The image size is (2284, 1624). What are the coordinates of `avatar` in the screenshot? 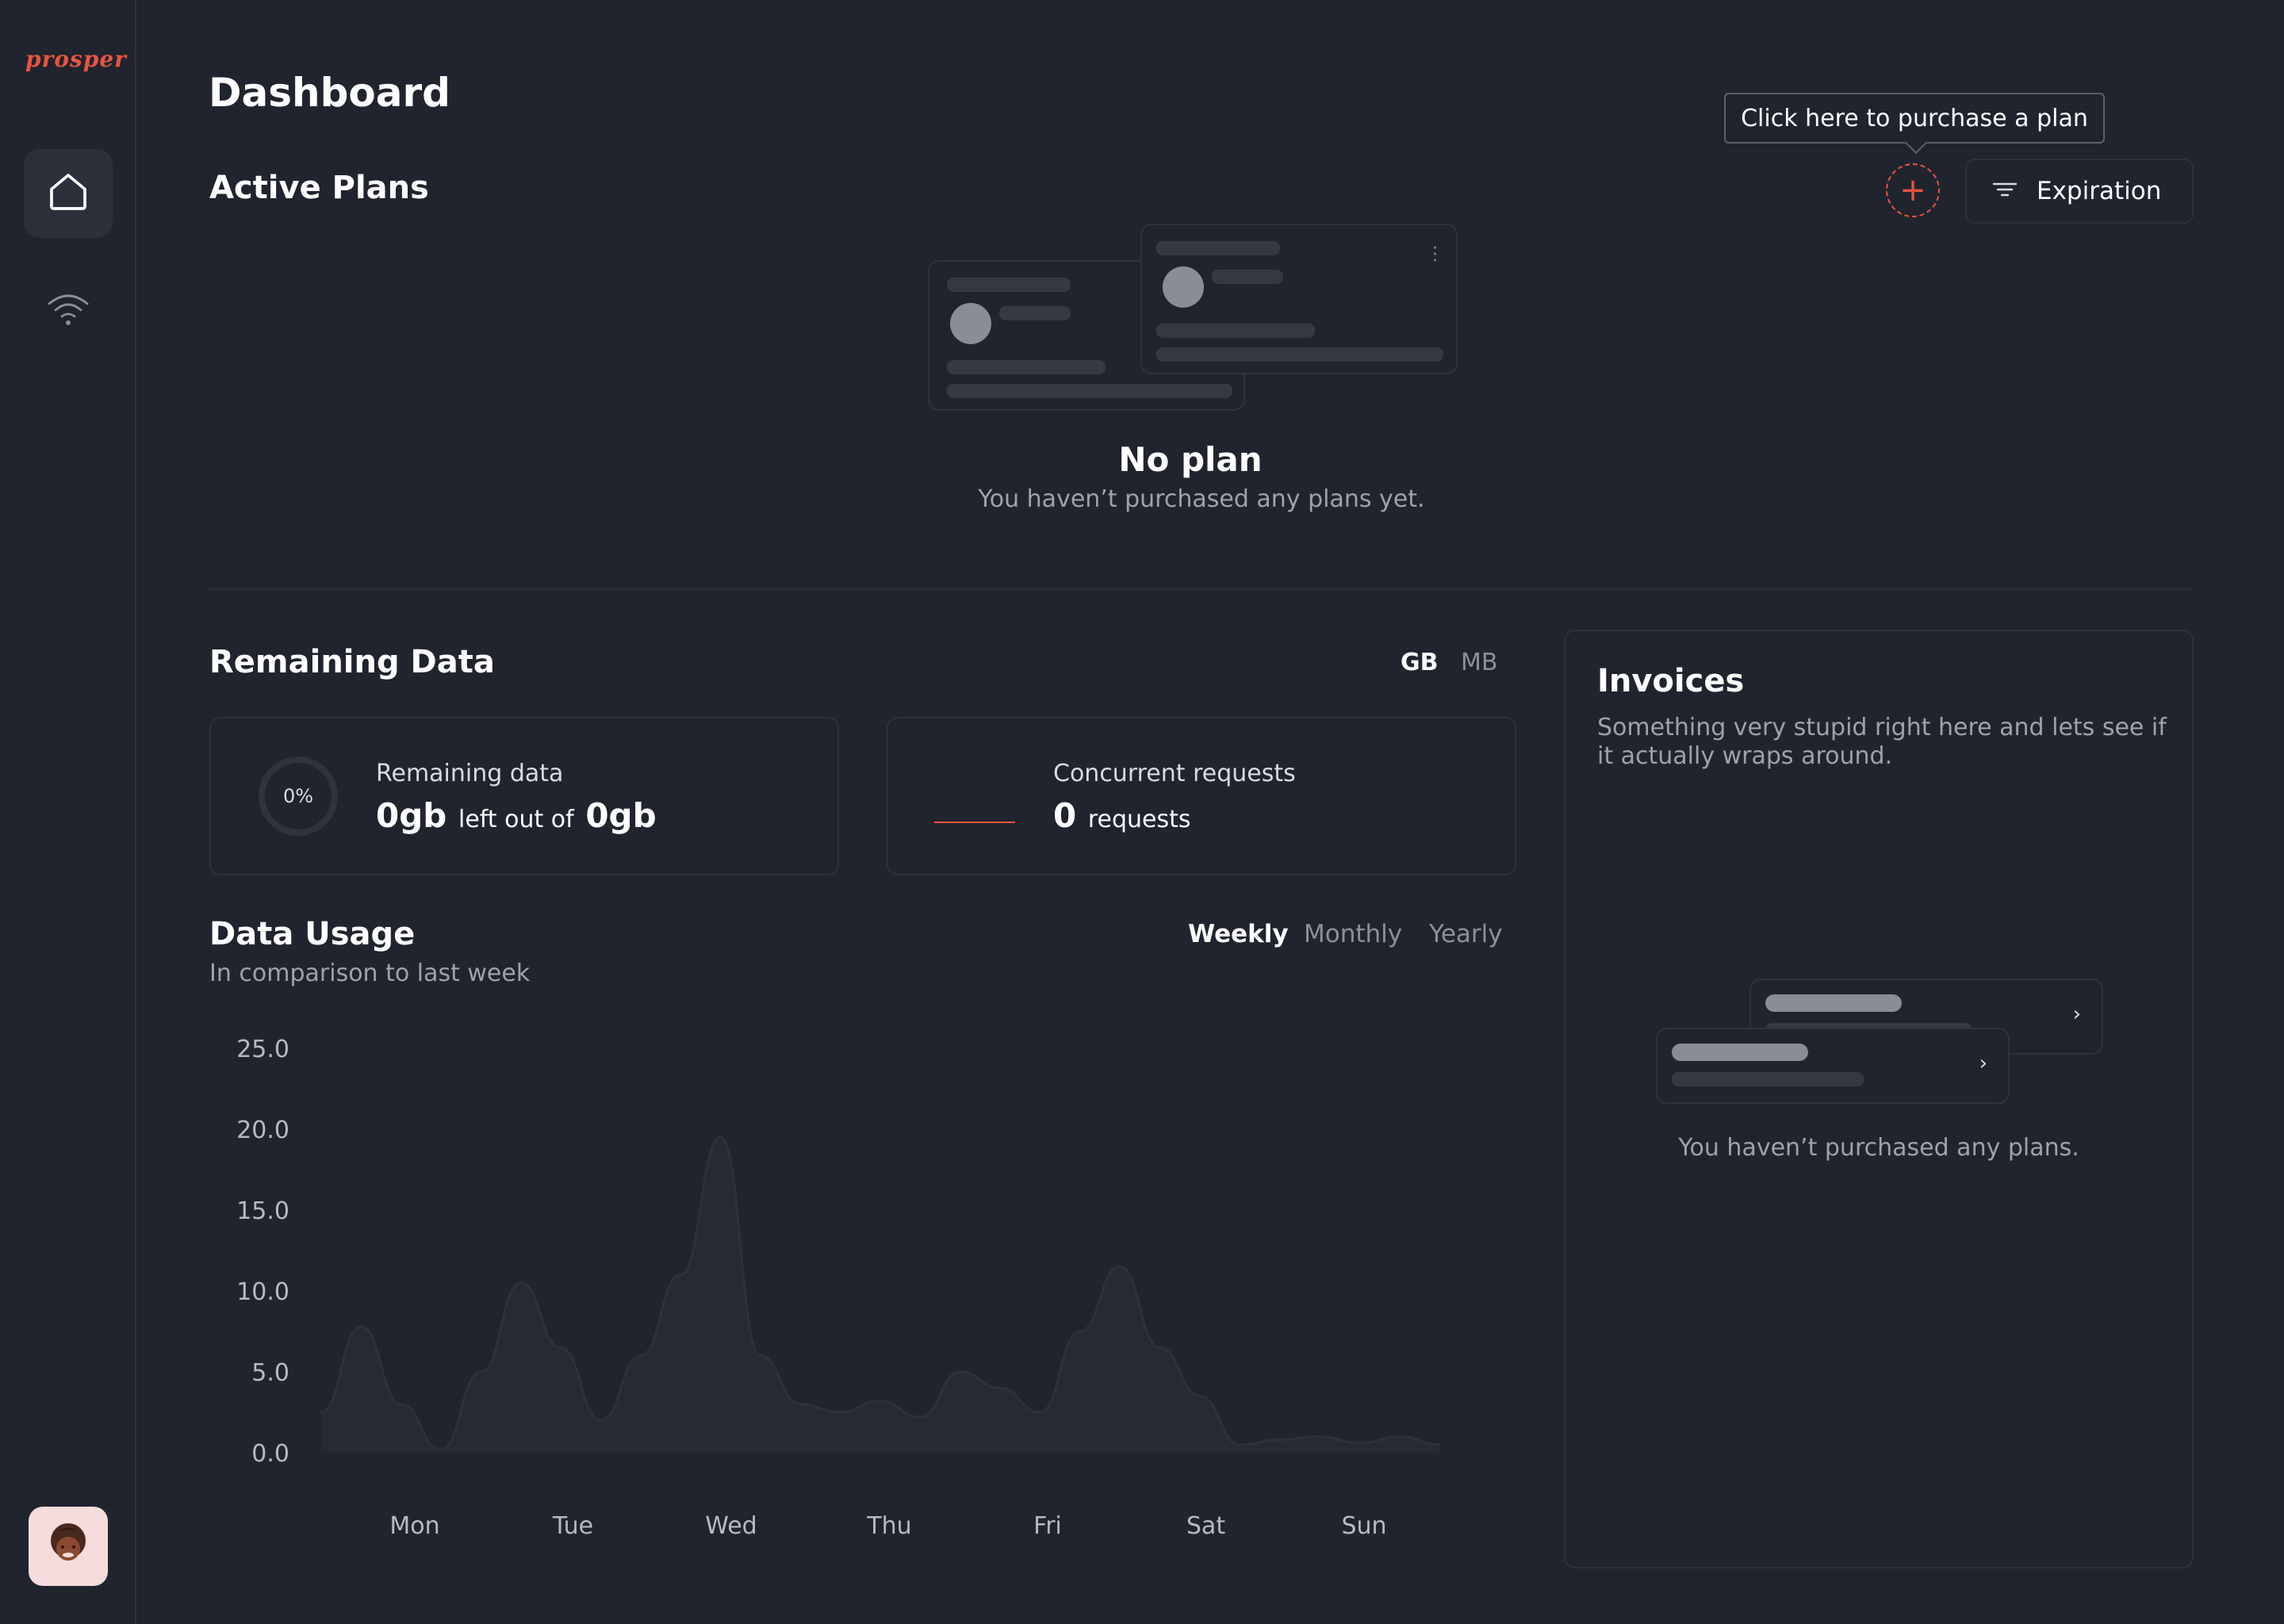 It's located at (68, 1546).